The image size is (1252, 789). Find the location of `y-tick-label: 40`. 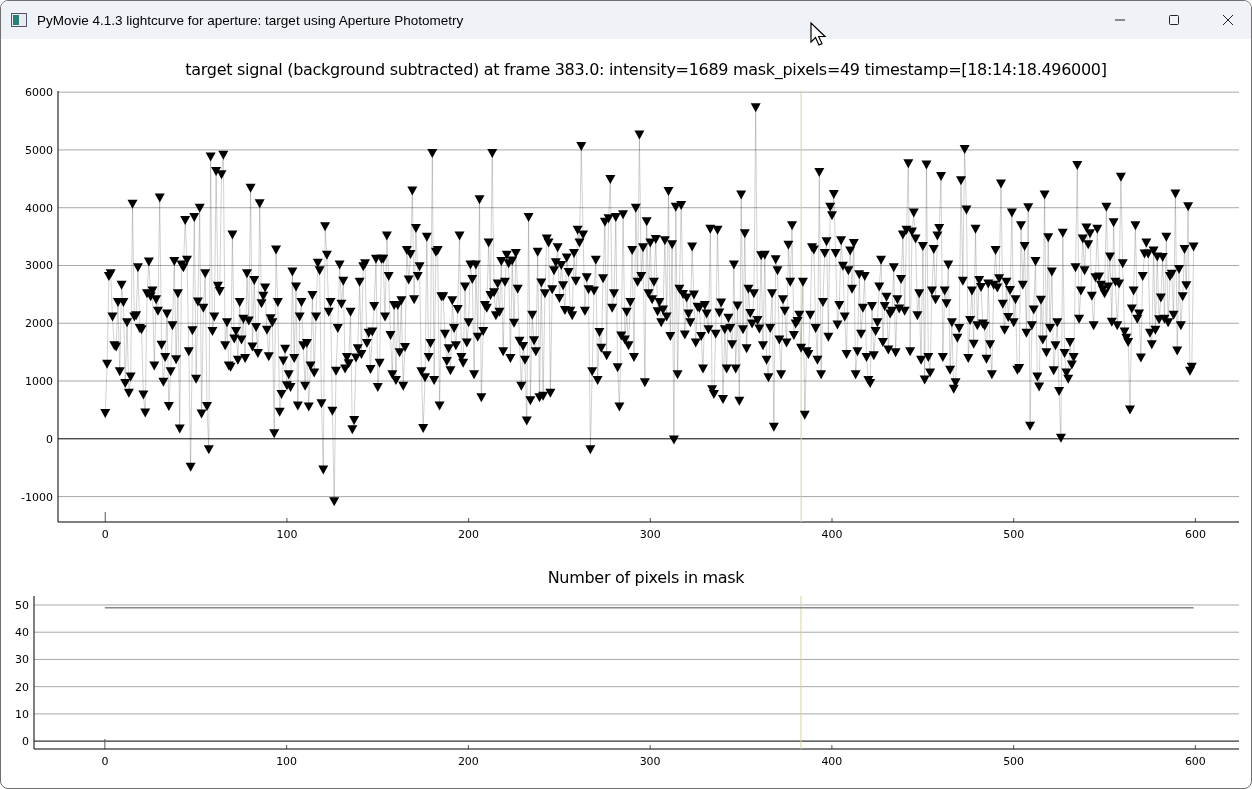

y-tick-label: 40 is located at coordinates (22, 633).